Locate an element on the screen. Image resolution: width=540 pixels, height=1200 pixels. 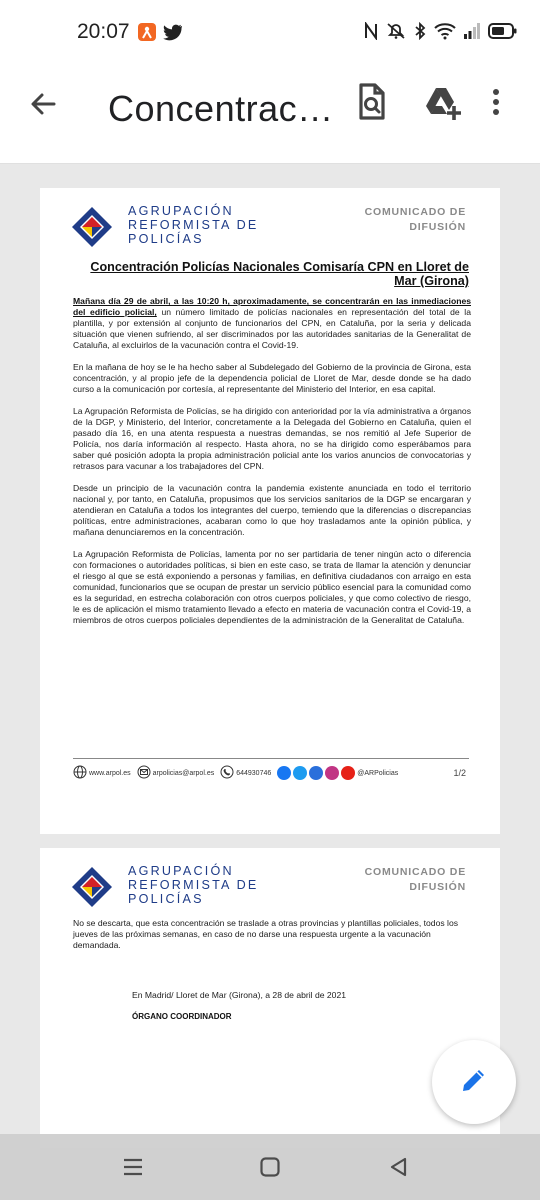
instagram-icon is located at coordinates (332, 773).